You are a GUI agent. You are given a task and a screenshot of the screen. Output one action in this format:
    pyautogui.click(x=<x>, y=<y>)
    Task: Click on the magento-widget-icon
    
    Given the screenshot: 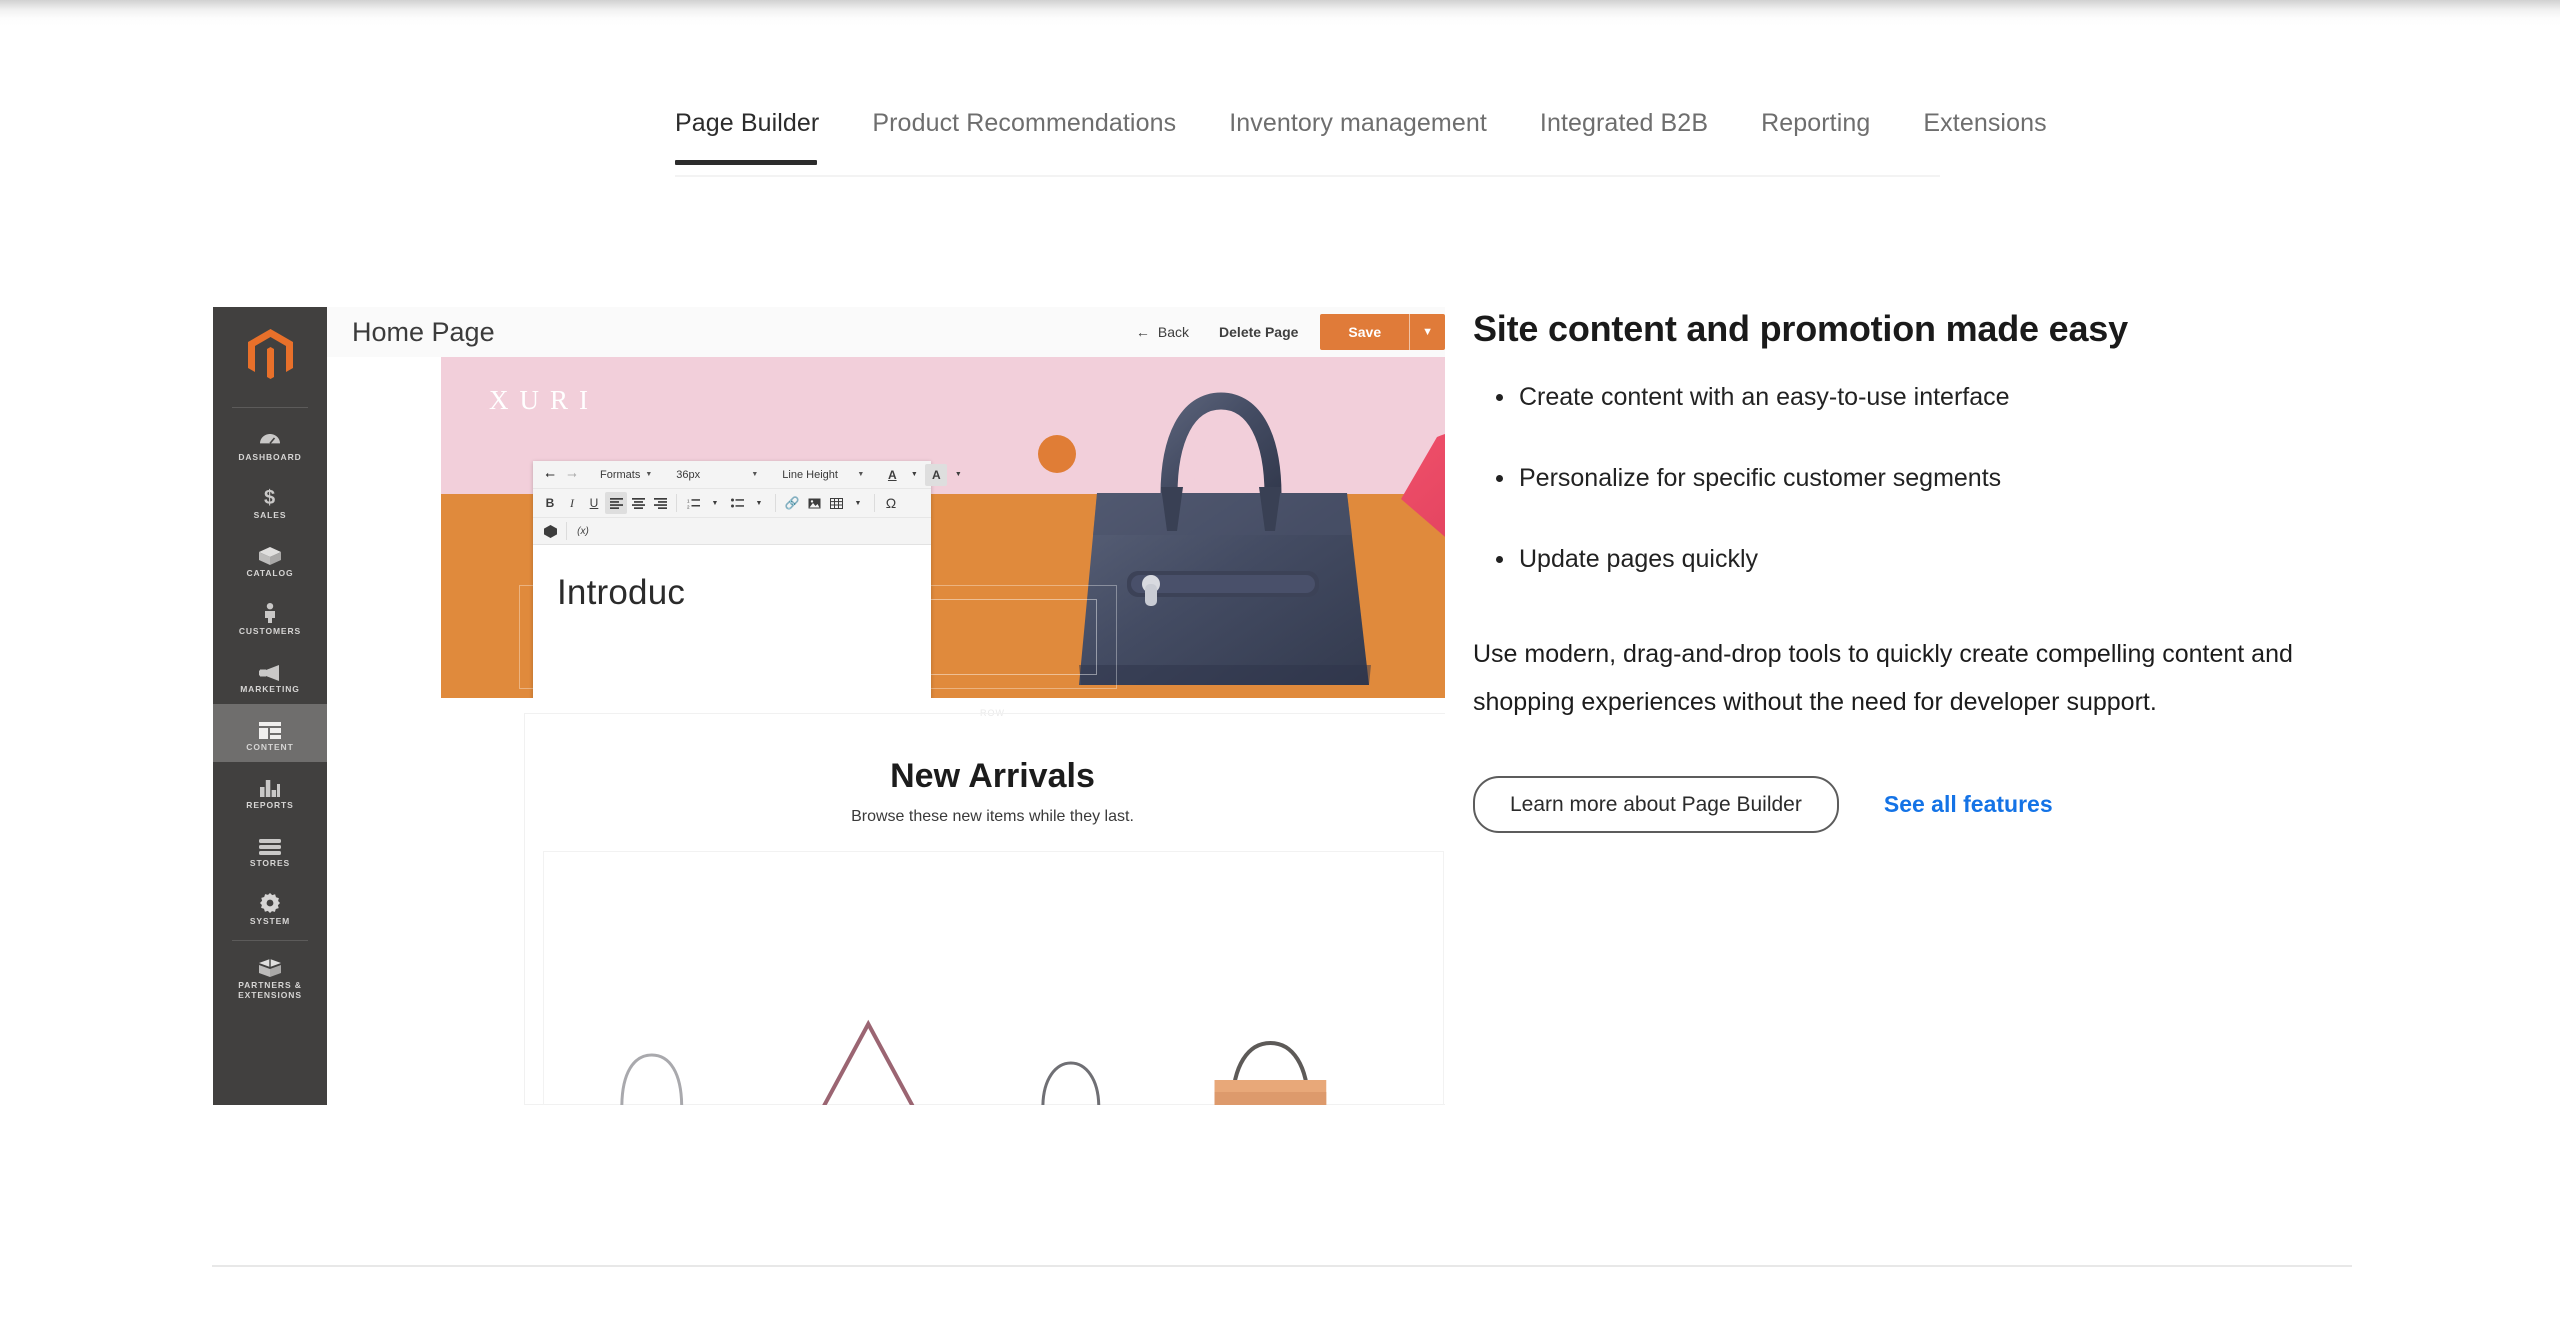 What is the action you would take?
    pyautogui.click(x=550, y=531)
    